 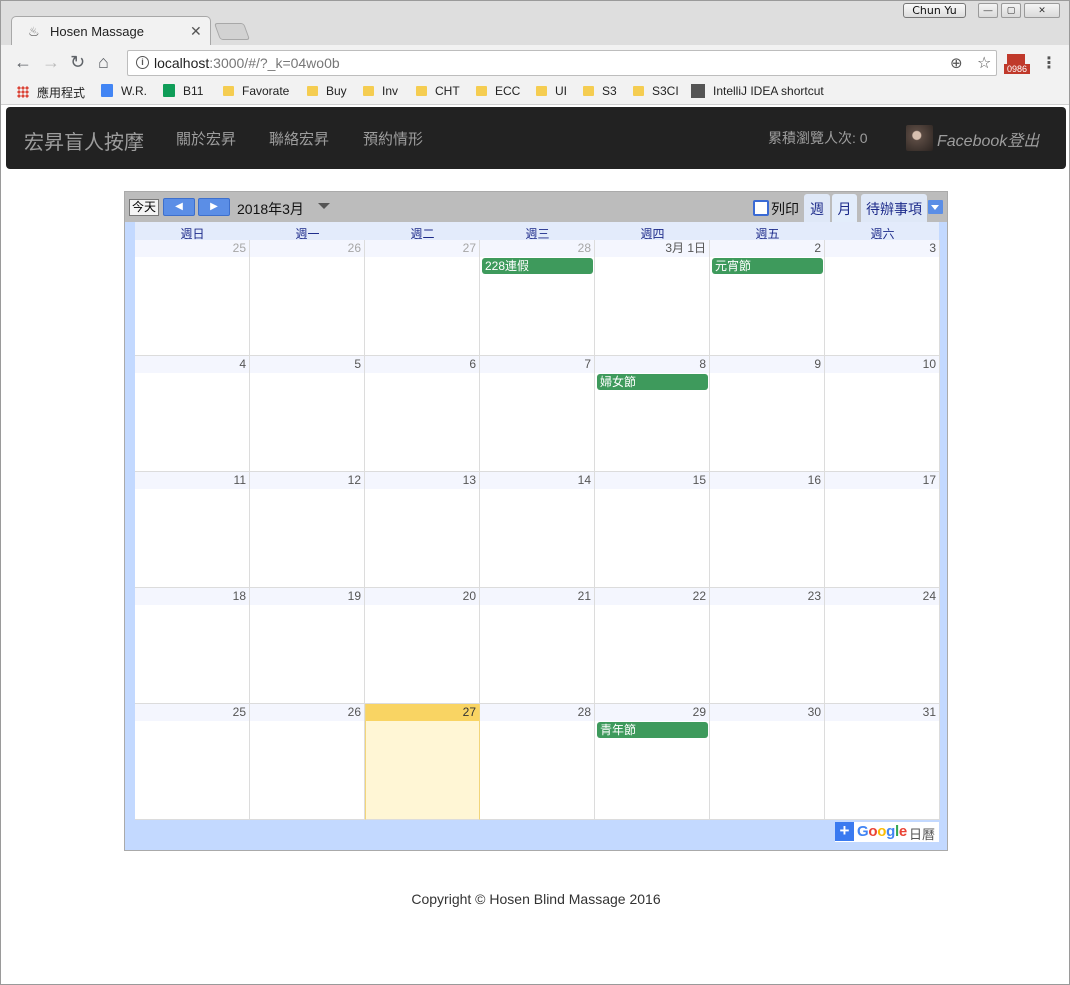 What do you see at coordinates (111, 31) in the screenshot?
I see `browser-tab: ♨ Hosen Massage ✕` at bounding box center [111, 31].